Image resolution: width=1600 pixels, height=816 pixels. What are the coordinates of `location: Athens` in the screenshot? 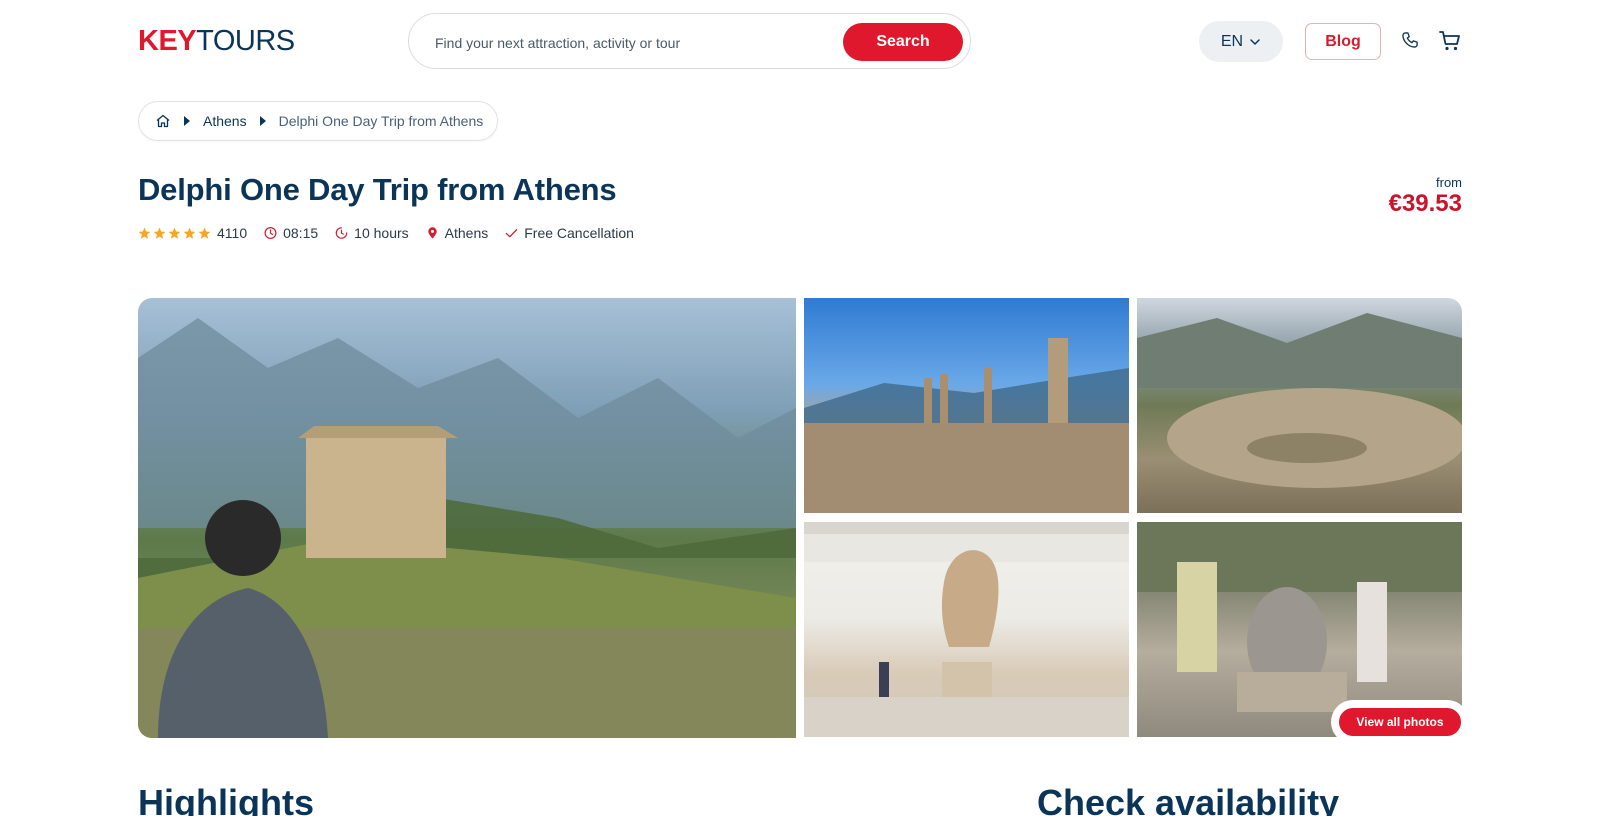 It's located at (457, 233).